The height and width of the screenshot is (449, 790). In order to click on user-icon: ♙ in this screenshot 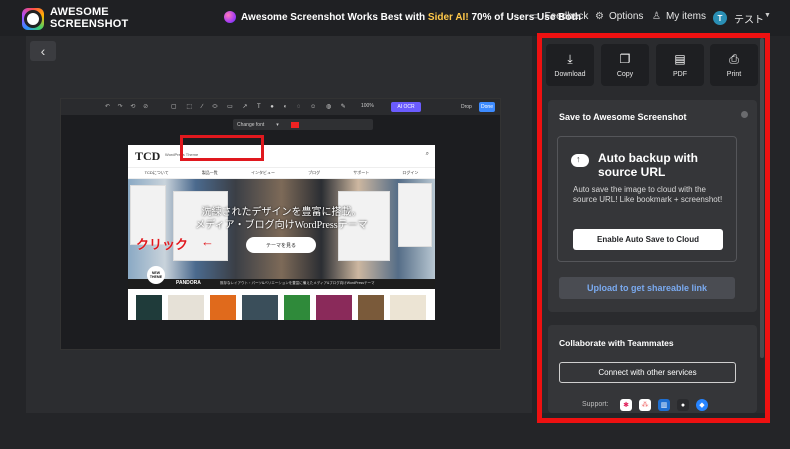, I will do `click(656, 16)`.